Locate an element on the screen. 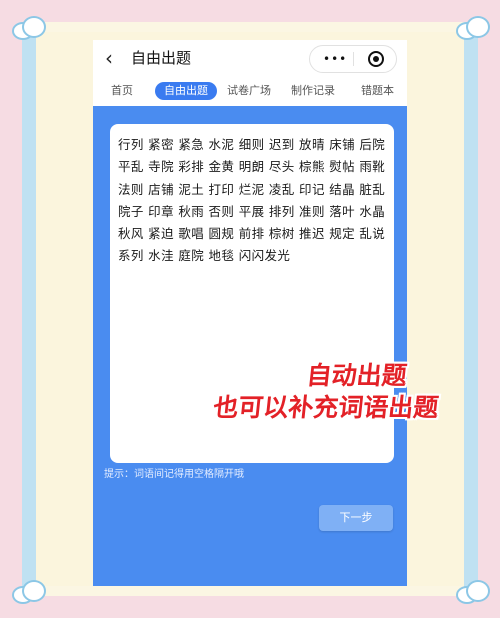 Image resolution: width=500 pixels, height=618 pixels. more-dots-icon: ••• is located at coordinates (335, 59).